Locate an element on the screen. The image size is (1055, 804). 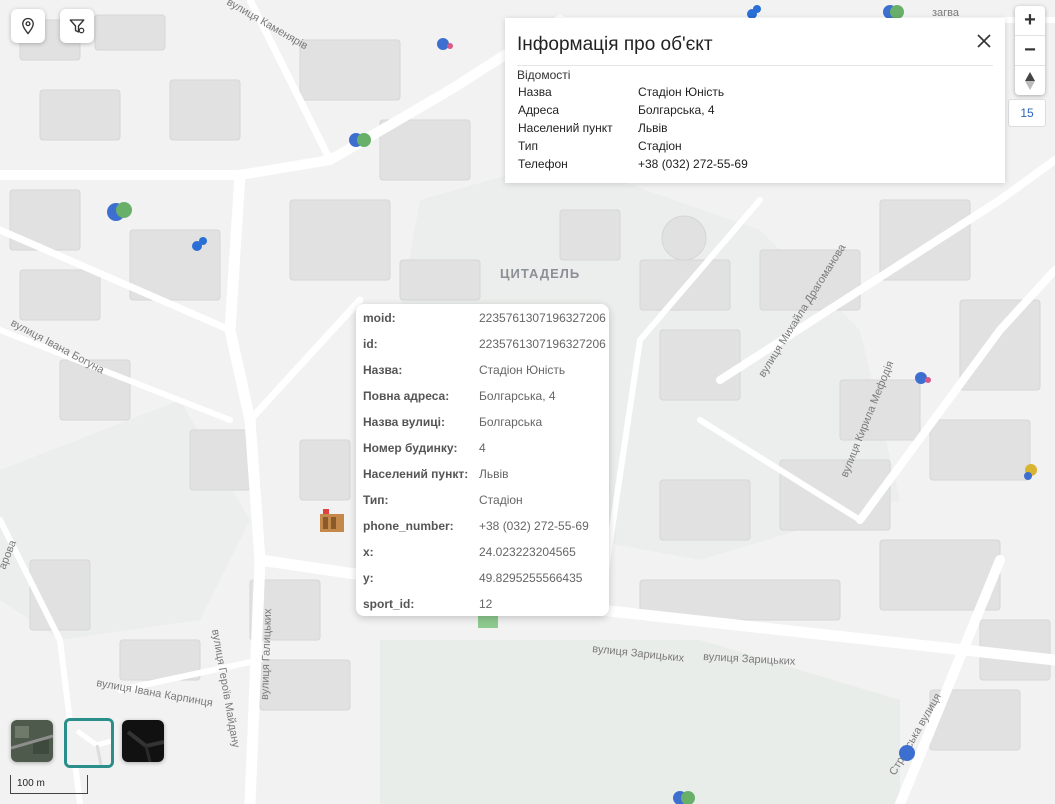
map-pin-icon is located at coordinates (28, 26).